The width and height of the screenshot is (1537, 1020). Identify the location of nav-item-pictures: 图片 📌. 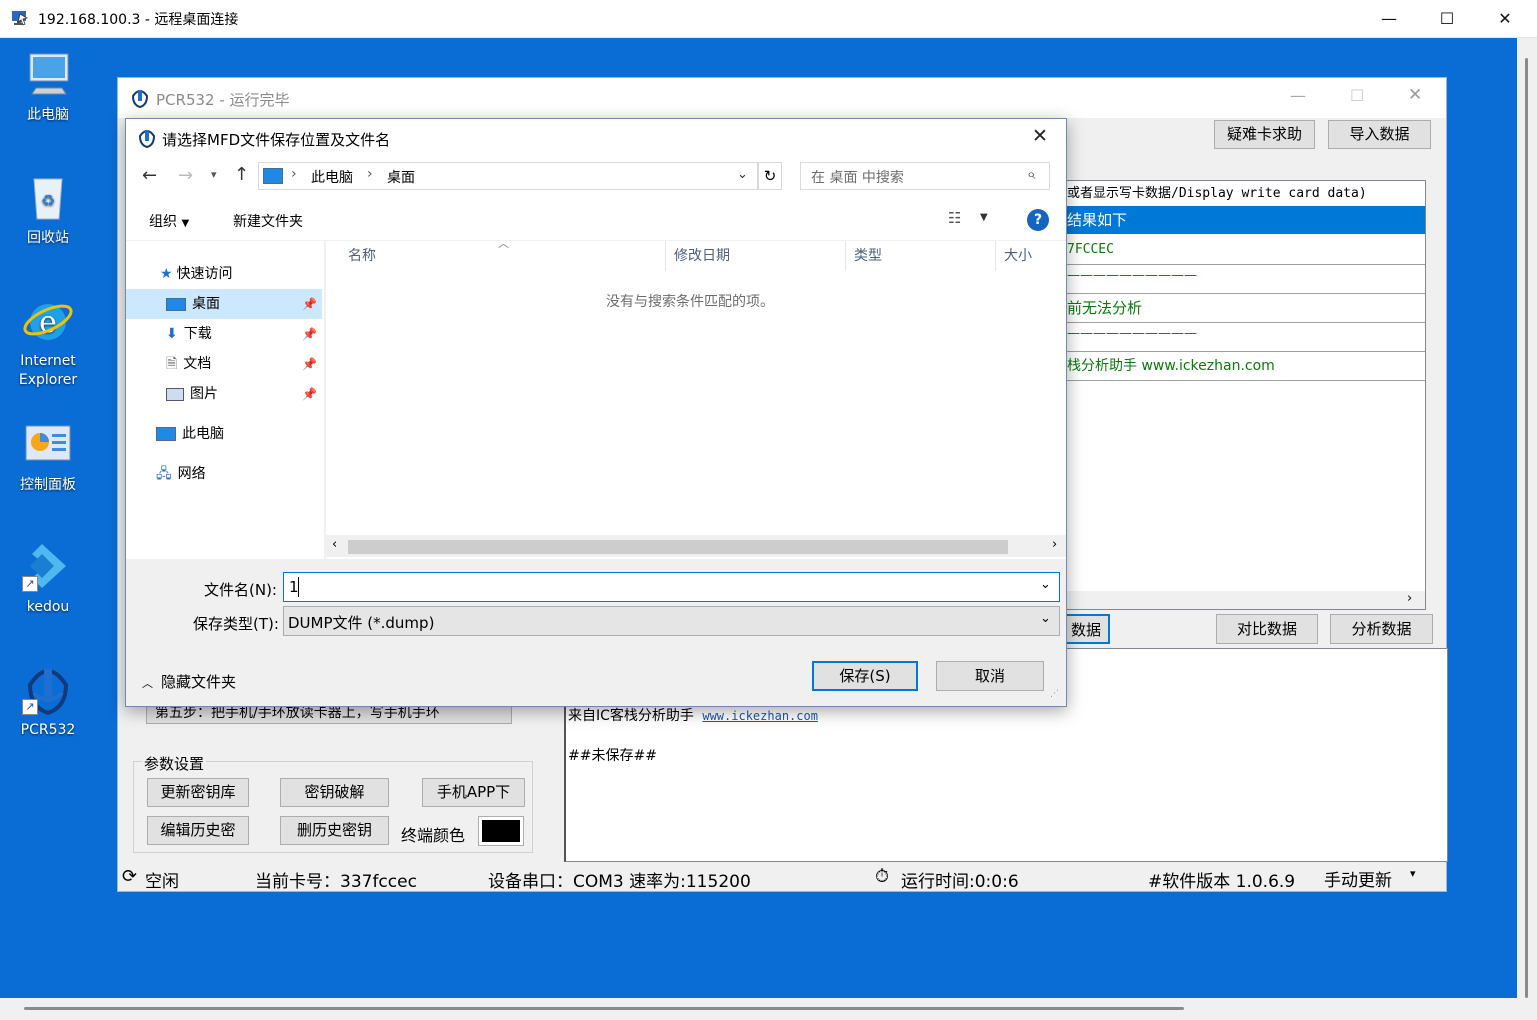
(224, 394).